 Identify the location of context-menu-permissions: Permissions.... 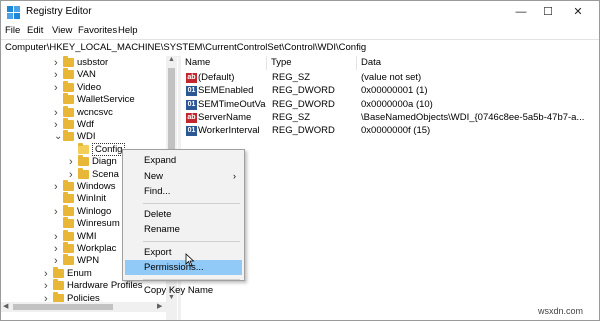
(183, 267).